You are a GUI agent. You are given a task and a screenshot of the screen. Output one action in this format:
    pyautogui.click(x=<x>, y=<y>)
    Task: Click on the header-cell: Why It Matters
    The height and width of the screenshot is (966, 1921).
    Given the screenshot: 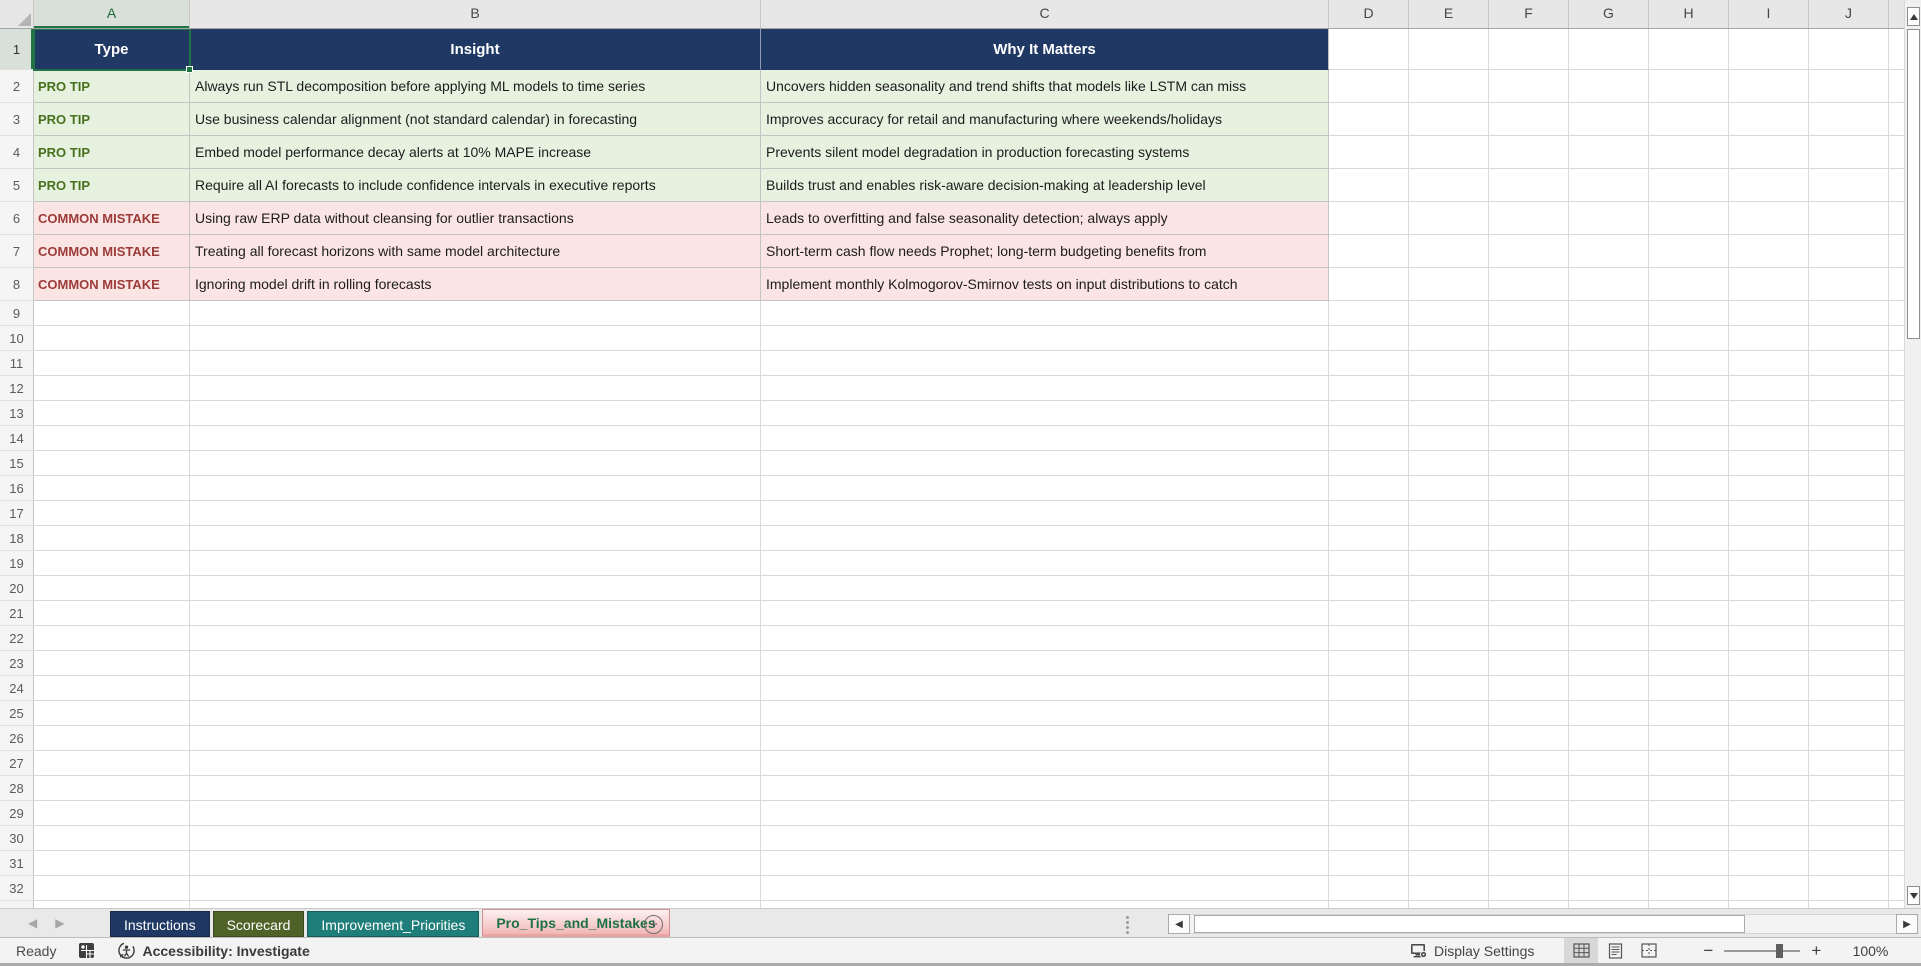 What is the action you would take?
    pyautogui.click(x=1045, y=49)
    